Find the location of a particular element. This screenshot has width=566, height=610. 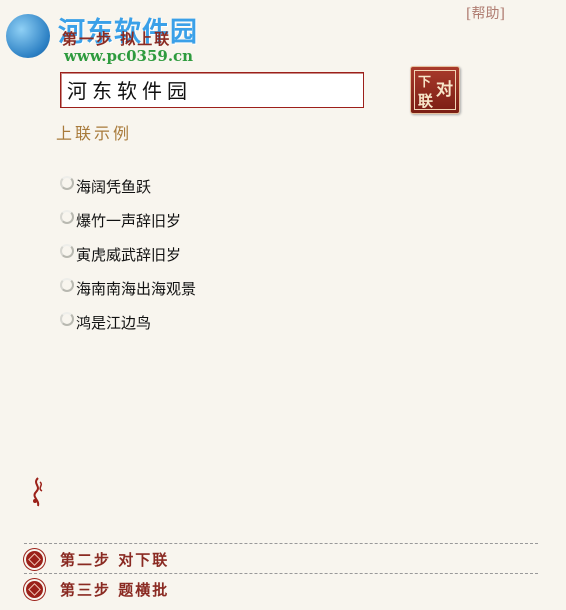

example-text: 鸿是江边鸟 is located at coordinates (114, 322).